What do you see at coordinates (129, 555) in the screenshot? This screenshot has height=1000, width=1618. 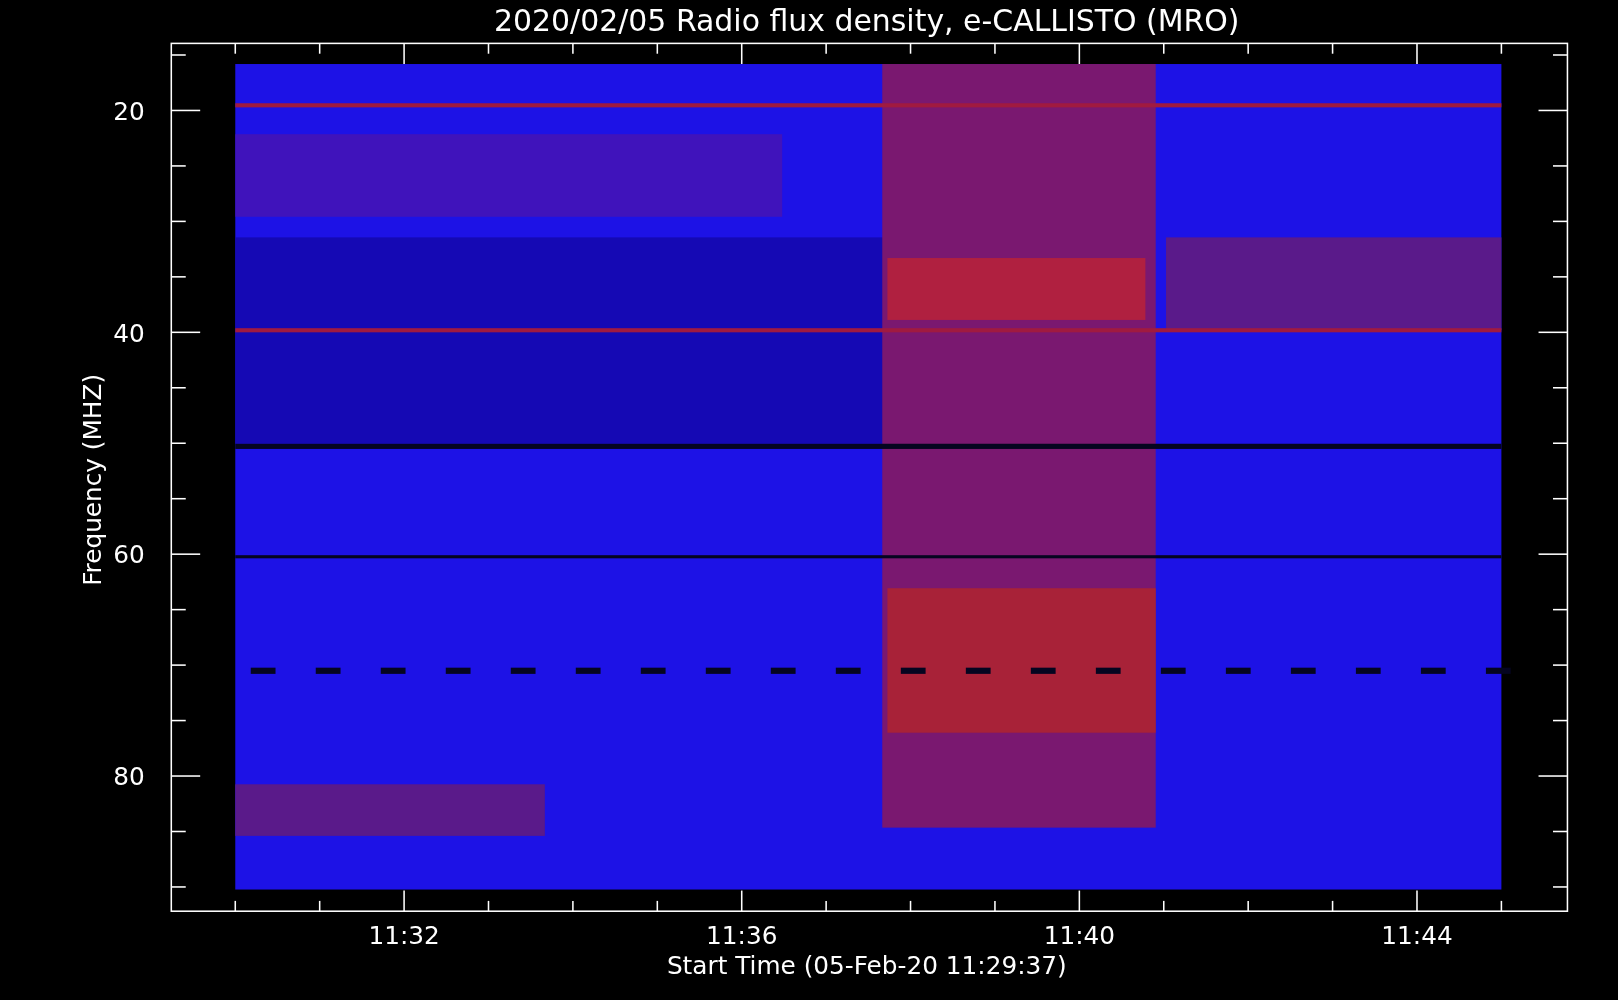 I see `y-tick-label: 60` at bounding box center [129, 555].